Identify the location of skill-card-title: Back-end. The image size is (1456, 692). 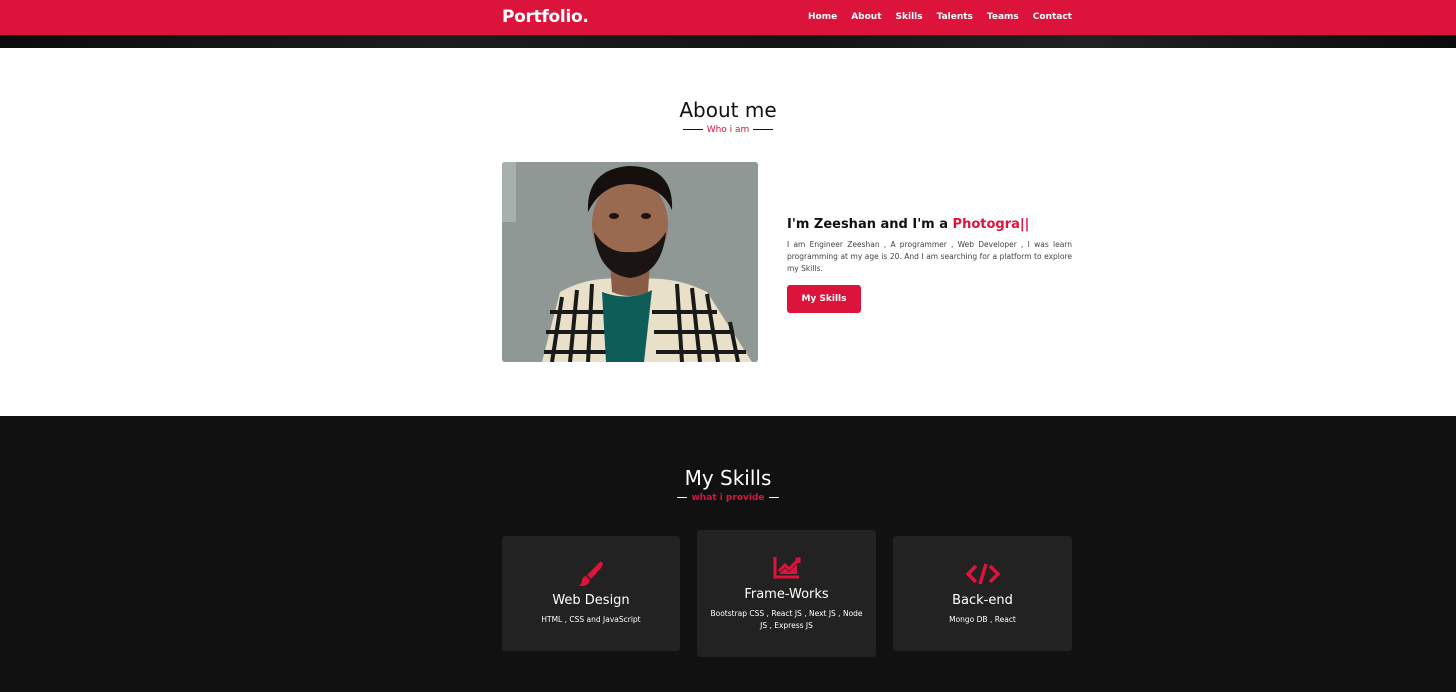
(982, 600).